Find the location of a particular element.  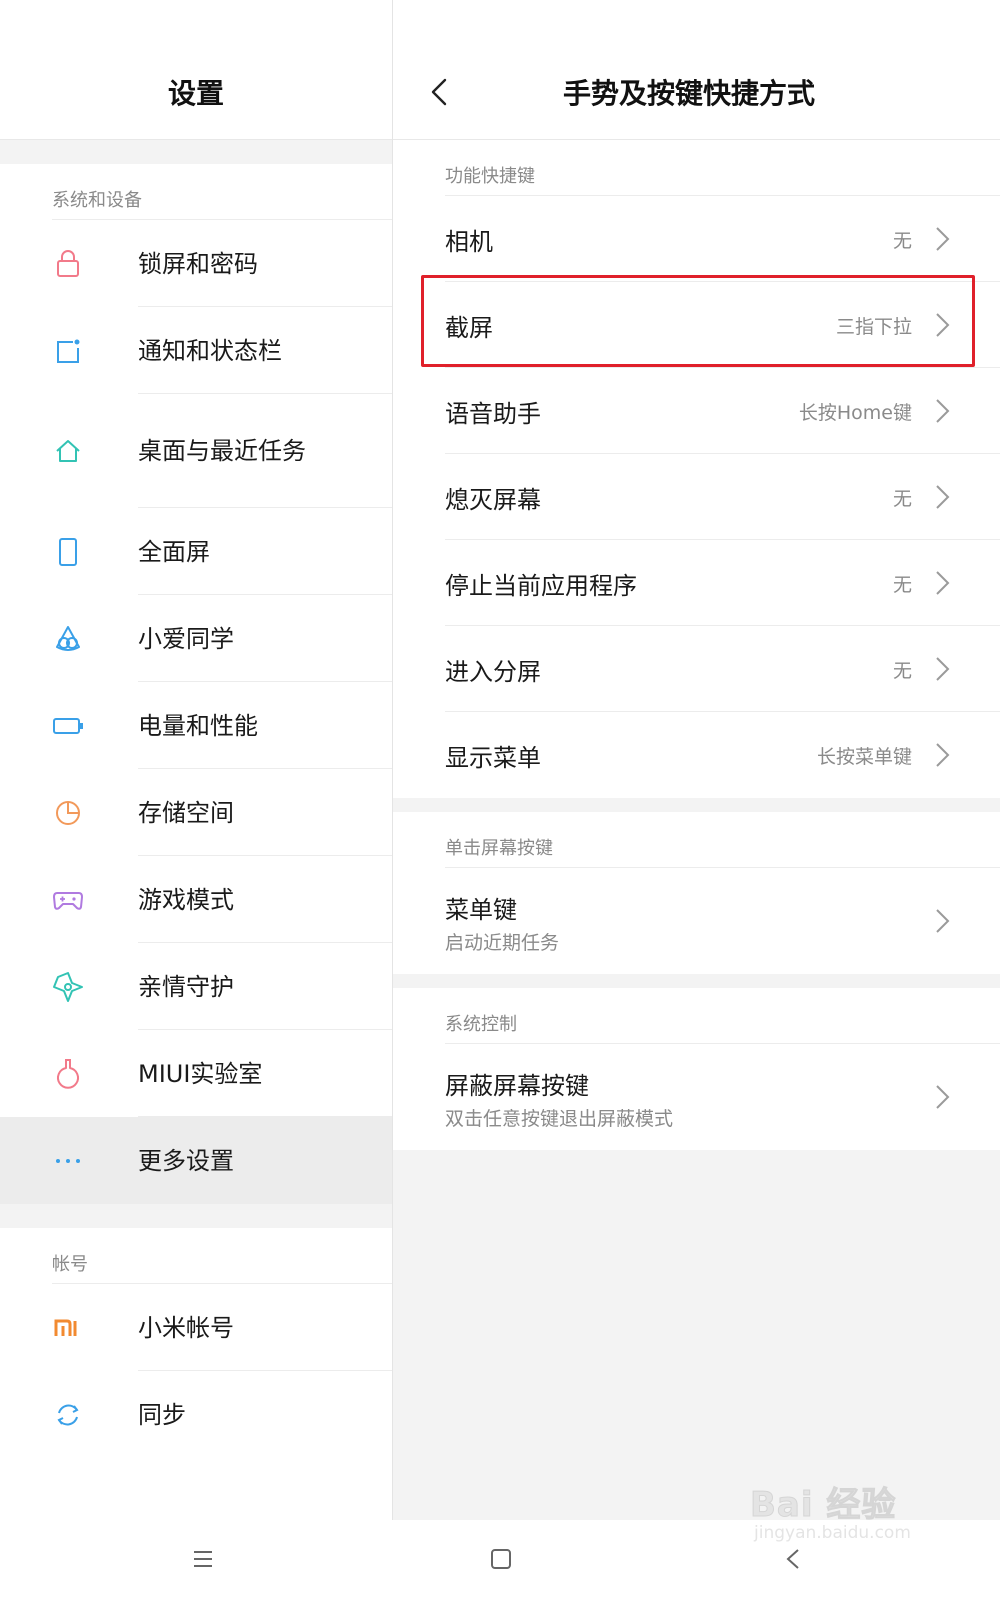

section-label-system-control: 系统控制 is located at coordinates (696, 1016).